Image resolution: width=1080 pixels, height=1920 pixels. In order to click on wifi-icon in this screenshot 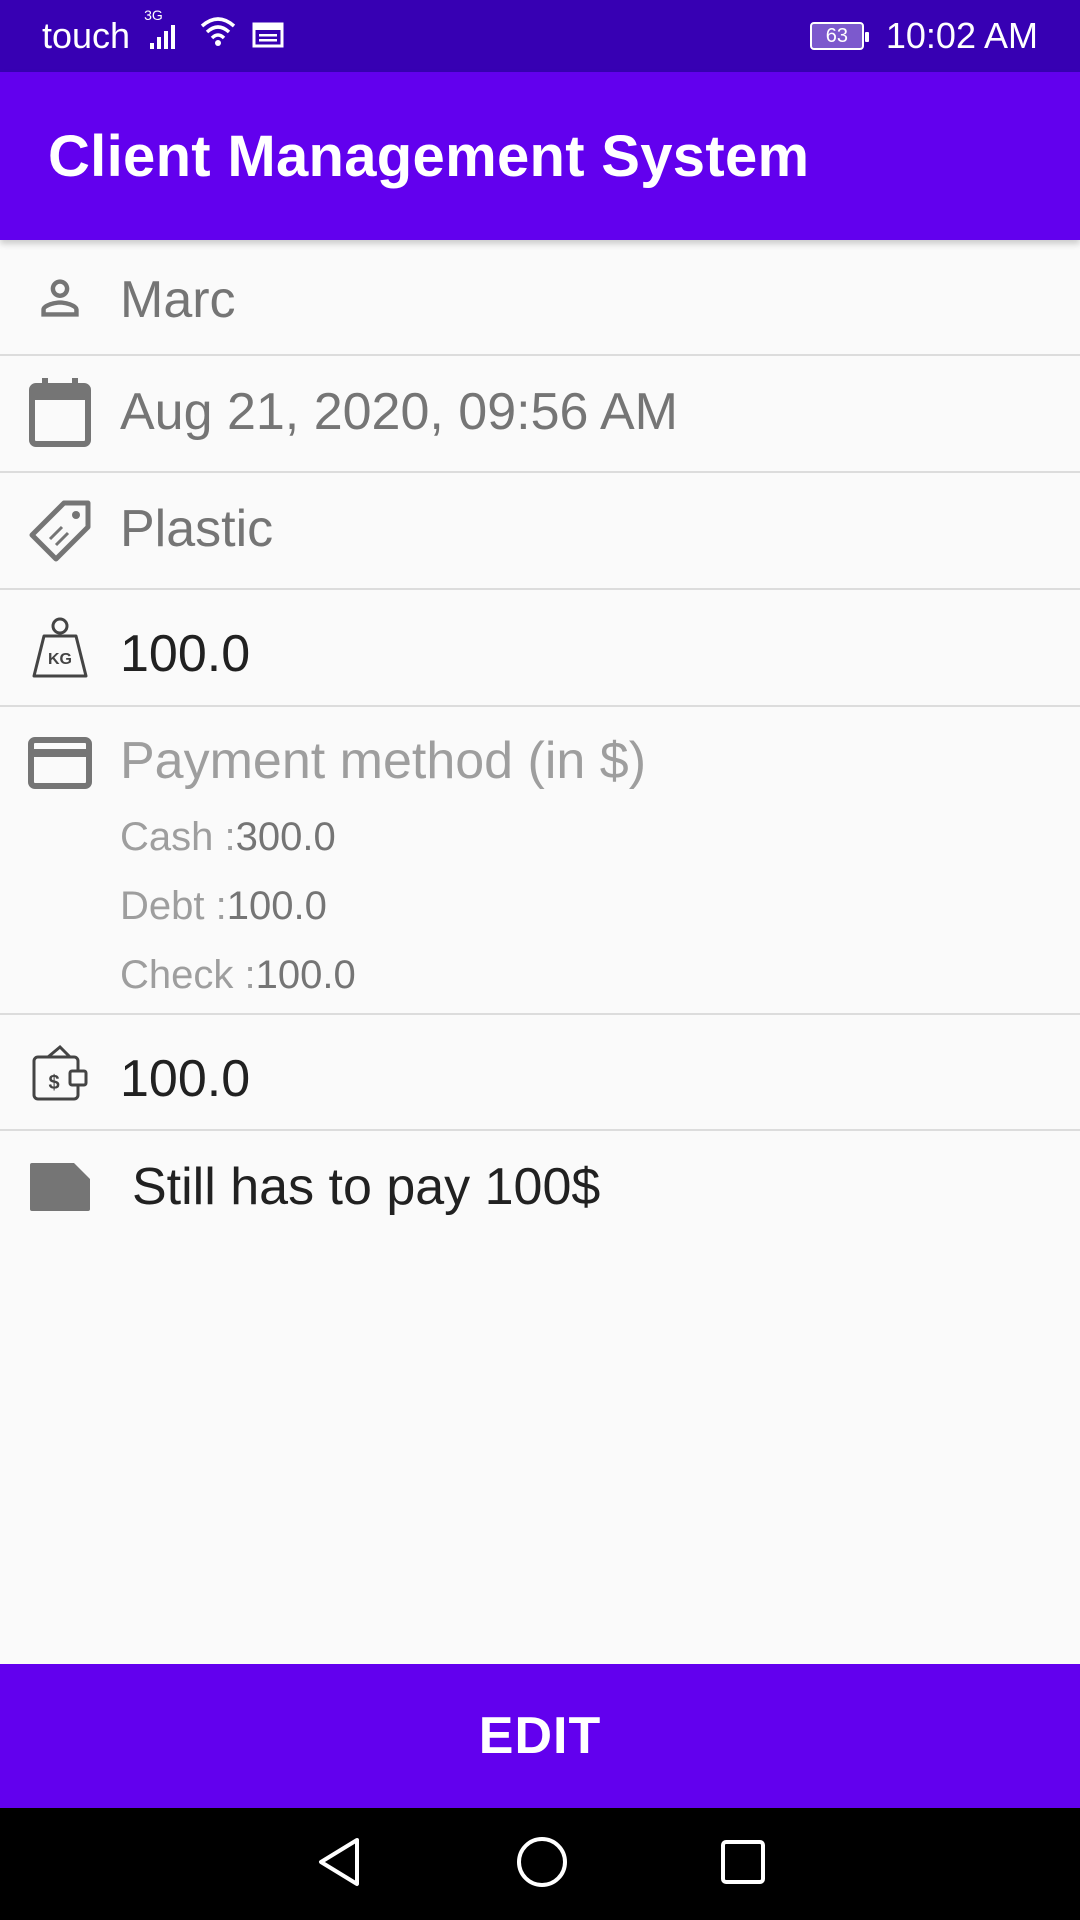, I will do `click(218, 36)`.